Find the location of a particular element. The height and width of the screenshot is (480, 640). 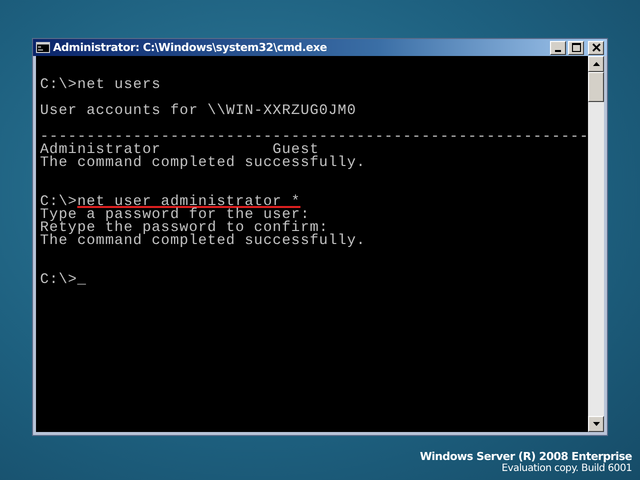

maximize-button is located at coordinates (576, 47).